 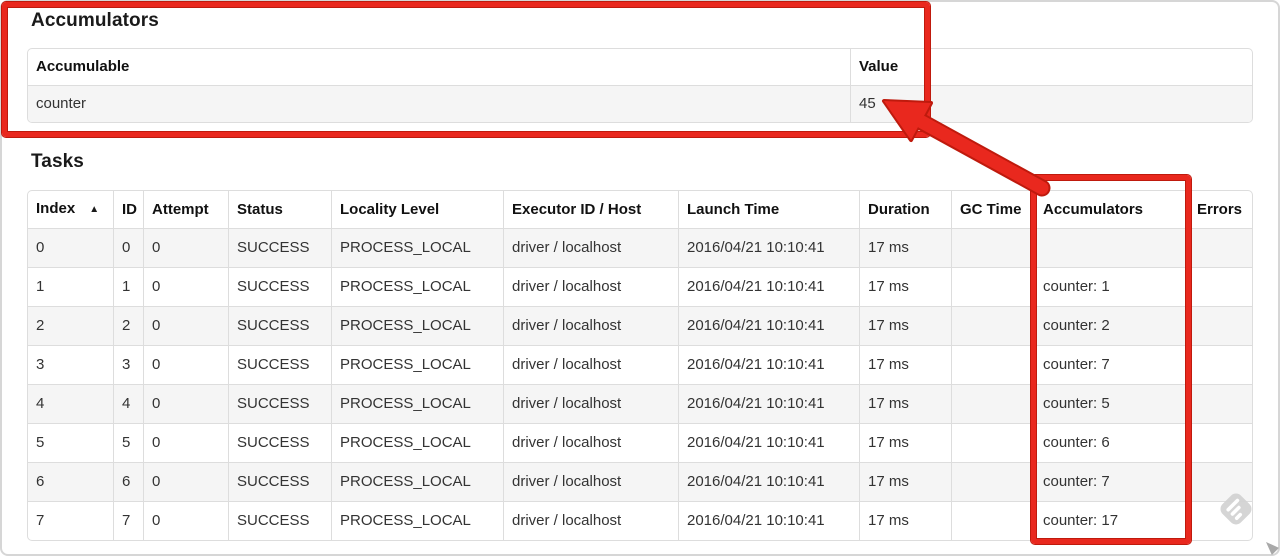 What do you see at coordinates (1111, 325) in the screenshot?
I see `task-accumulators-cell: counter: 2` at bounding box center [1111, 325].